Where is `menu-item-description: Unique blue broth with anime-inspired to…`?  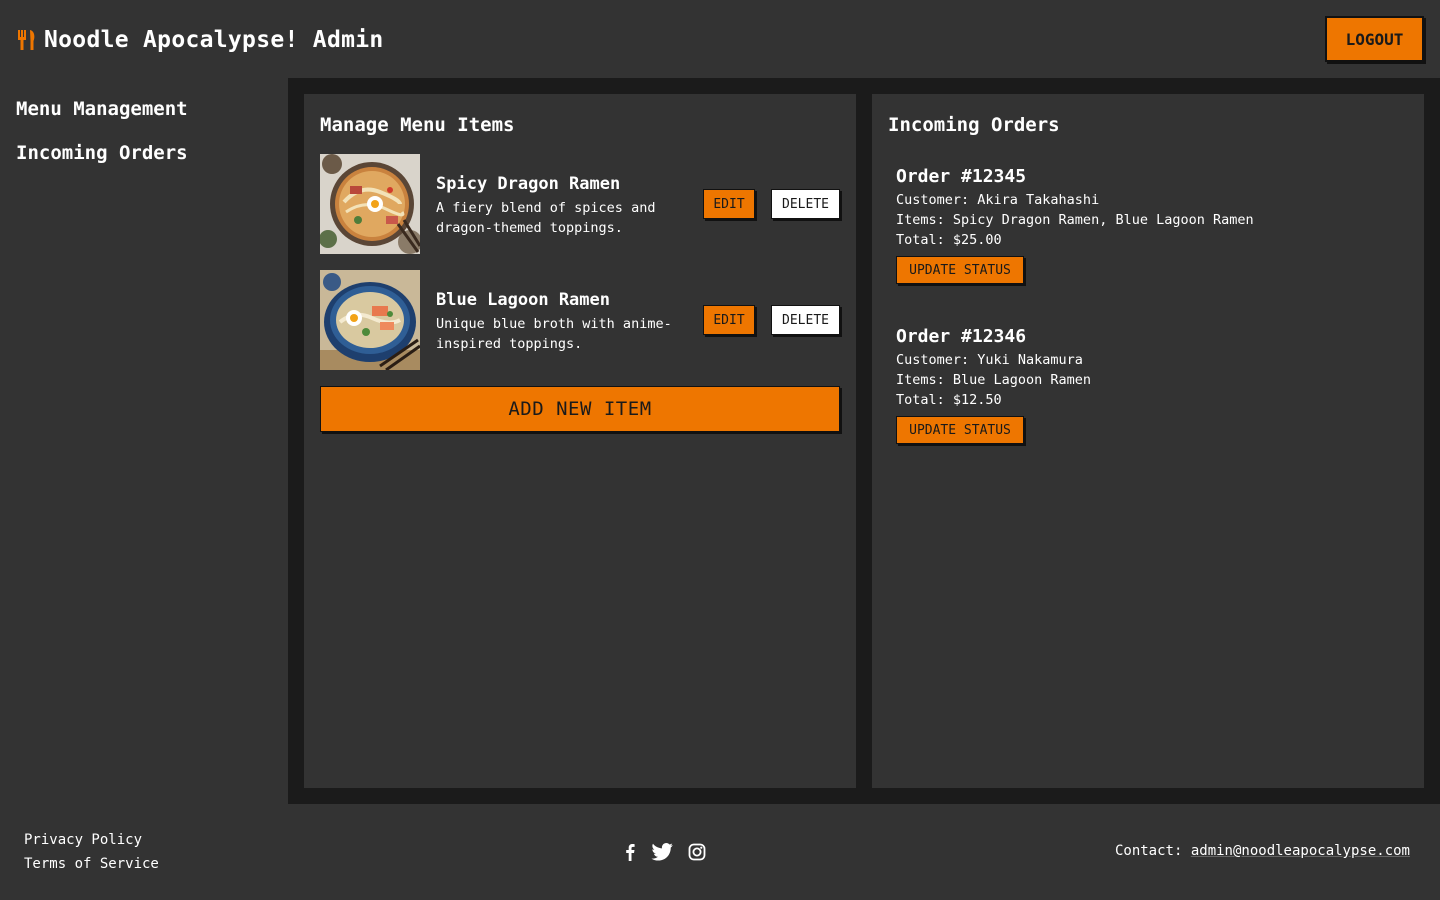
menu-item-description: Unique blue broth with anime-inspired to… is located at coordinates (554, 334).